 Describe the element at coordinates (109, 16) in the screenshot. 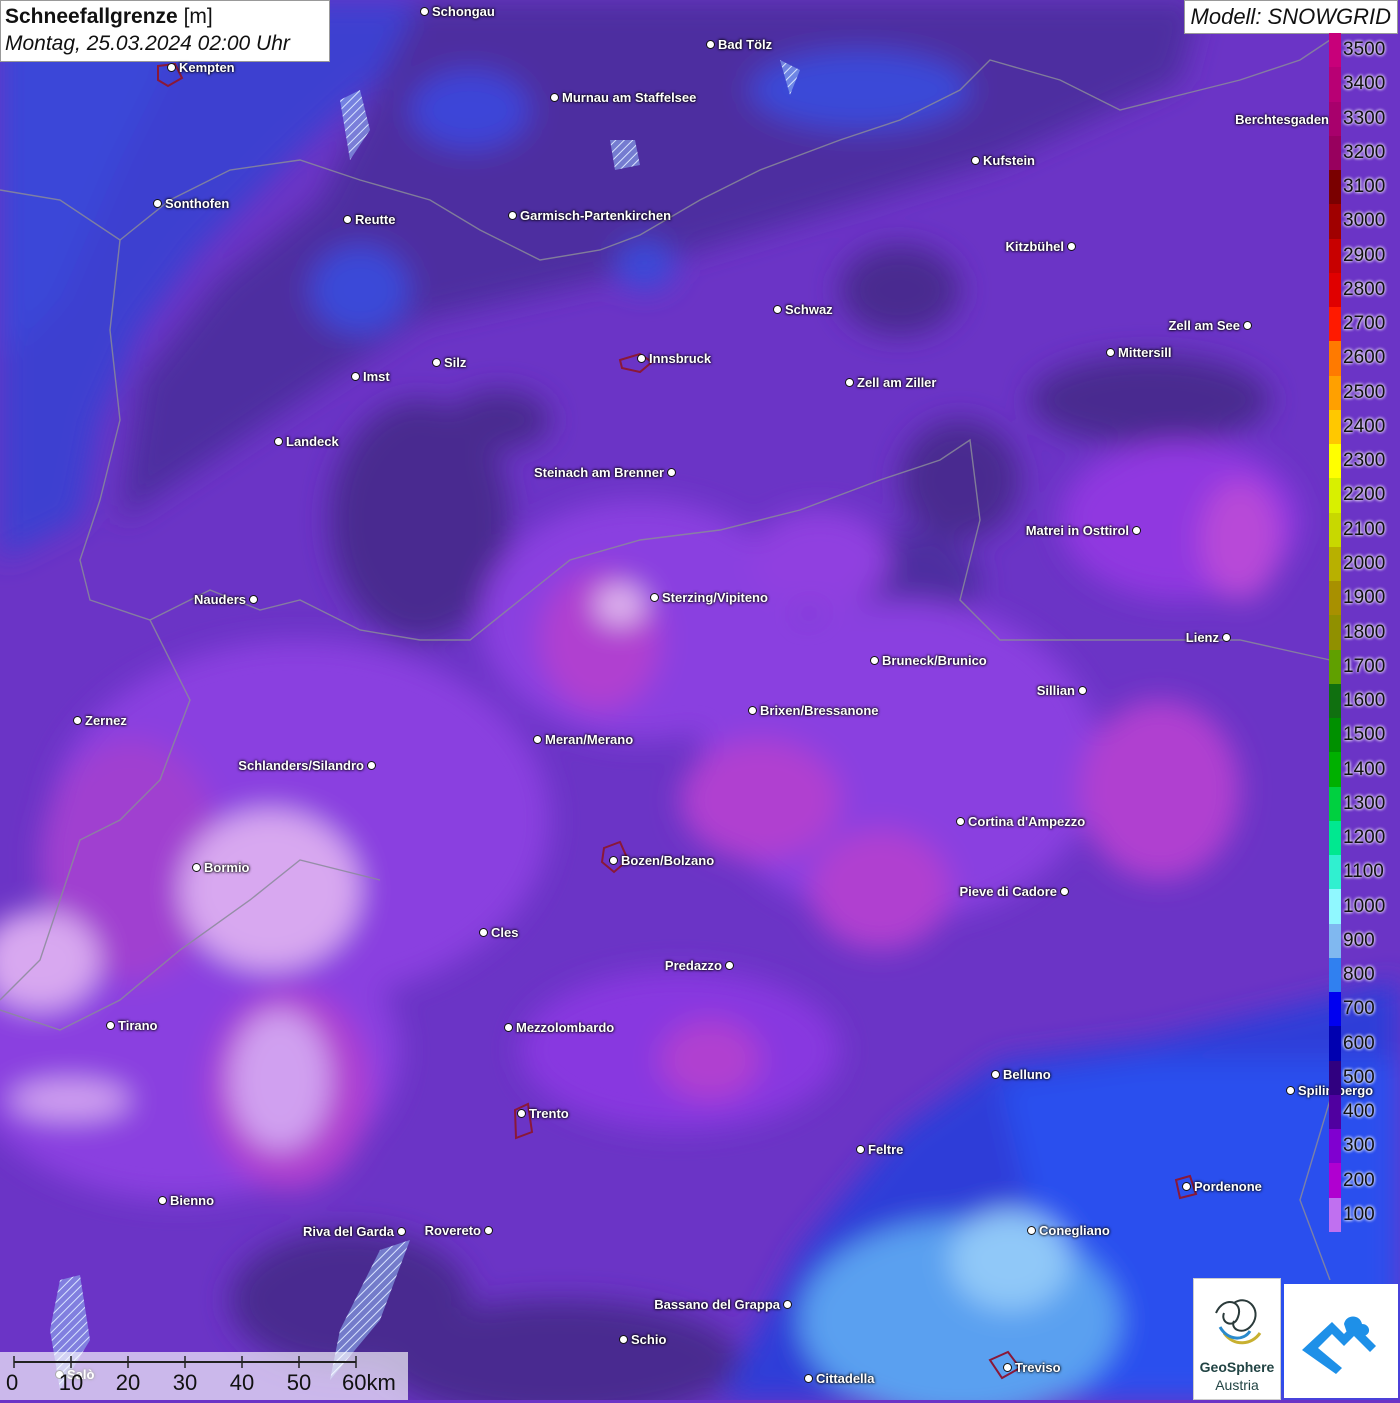

I see `map-title: Schneefallgrenze [m]` at that location.